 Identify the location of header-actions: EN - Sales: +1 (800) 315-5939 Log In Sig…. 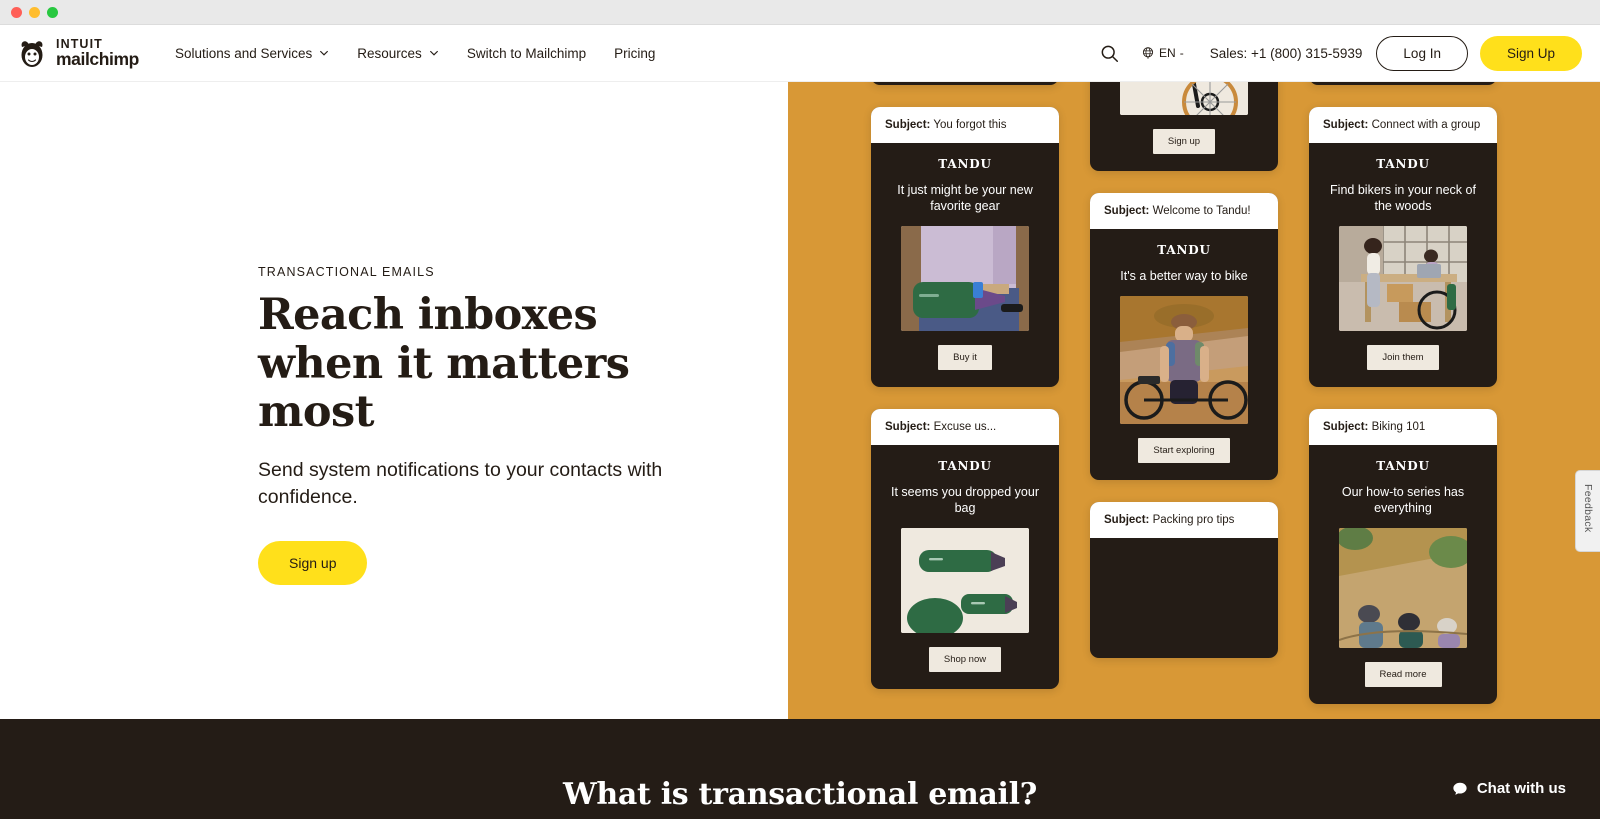
(1336, 53).